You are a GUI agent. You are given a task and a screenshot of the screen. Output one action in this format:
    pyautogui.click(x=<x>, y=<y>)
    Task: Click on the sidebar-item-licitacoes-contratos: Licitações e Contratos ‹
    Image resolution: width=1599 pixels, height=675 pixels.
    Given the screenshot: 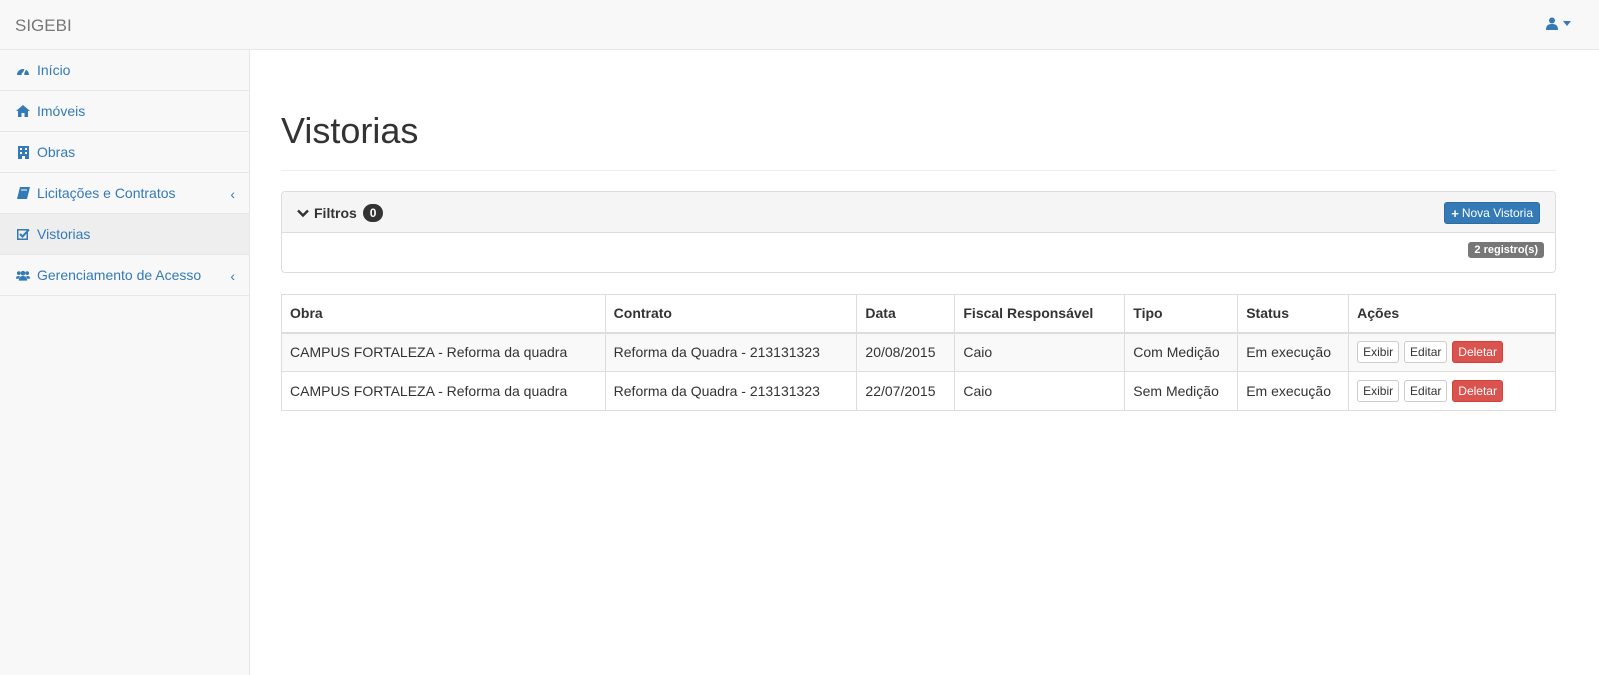 What is the action you would take?
    pyautogui.click(x=124, y=193)
    